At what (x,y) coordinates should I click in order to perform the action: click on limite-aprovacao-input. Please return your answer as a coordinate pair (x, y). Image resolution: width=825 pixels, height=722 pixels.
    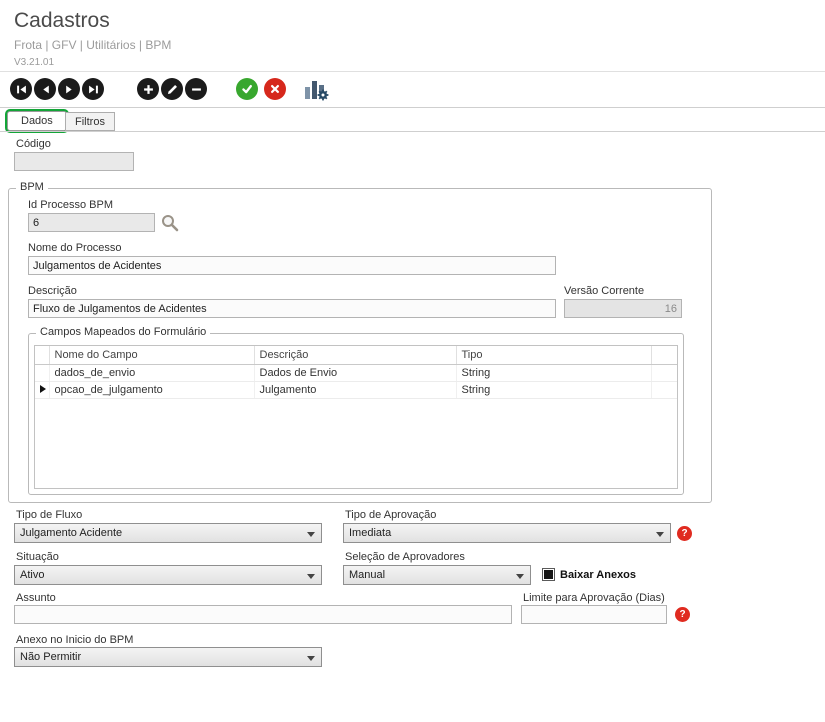
    Looking at the image, I should click on (594, 614).